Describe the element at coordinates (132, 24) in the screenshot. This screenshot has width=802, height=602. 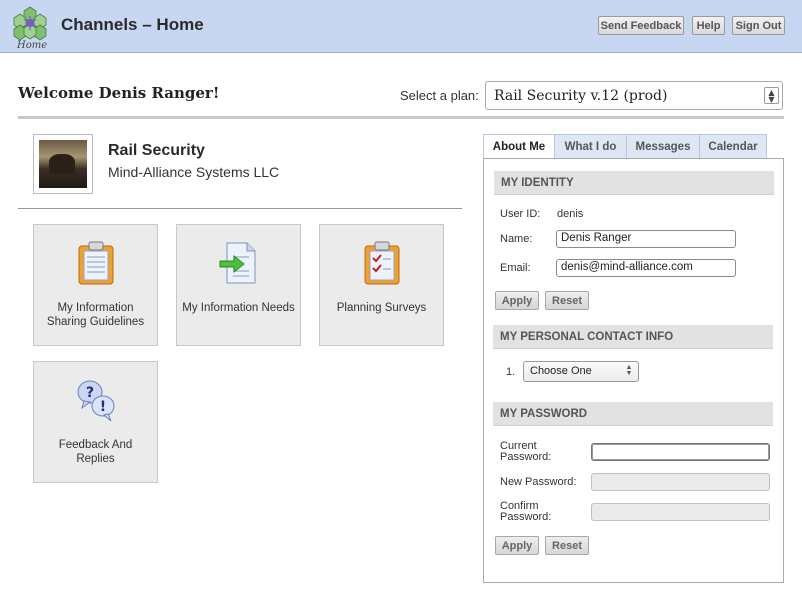
I see `app-title: Channels – Home` at that location.